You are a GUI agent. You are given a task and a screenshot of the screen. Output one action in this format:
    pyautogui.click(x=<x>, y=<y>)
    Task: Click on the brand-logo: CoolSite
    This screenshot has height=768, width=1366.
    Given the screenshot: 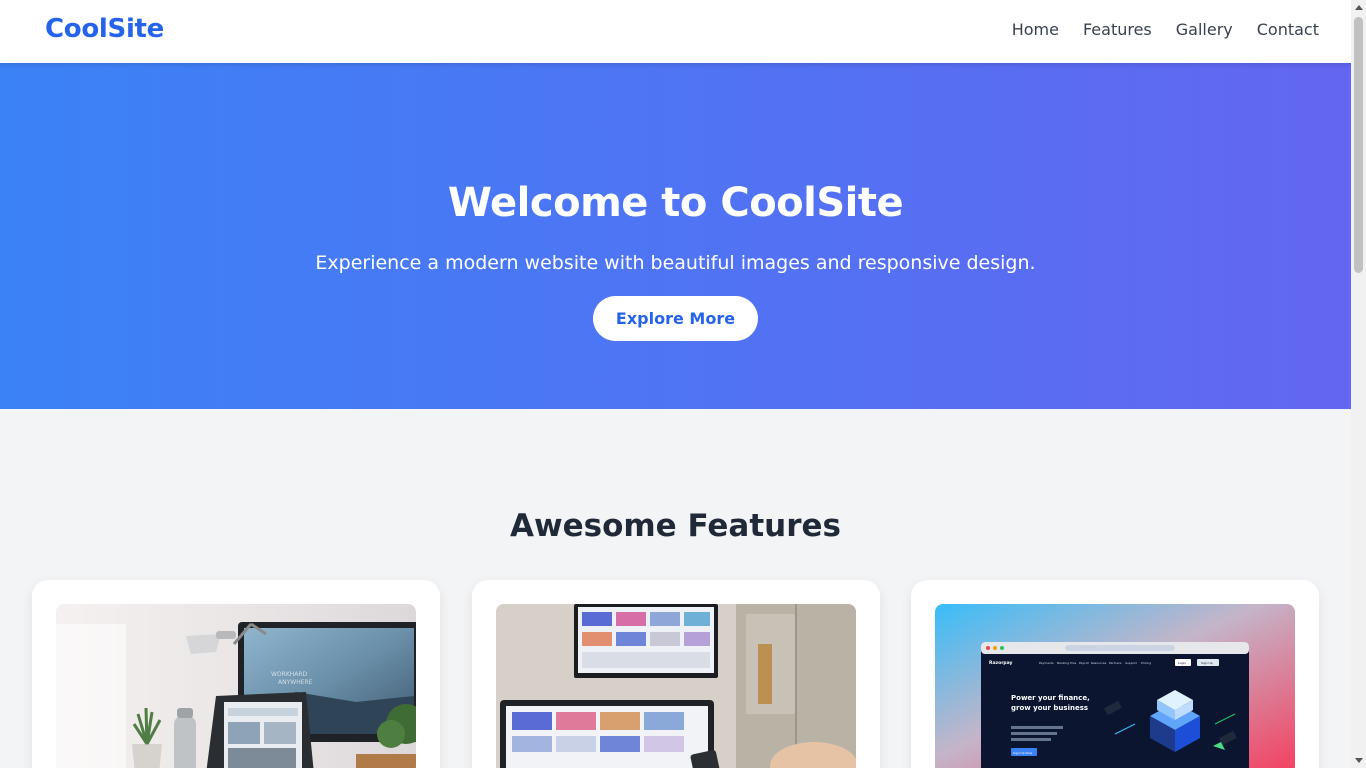 What is the action you would take?
    pyautogui.click(x=104, y=29)
    